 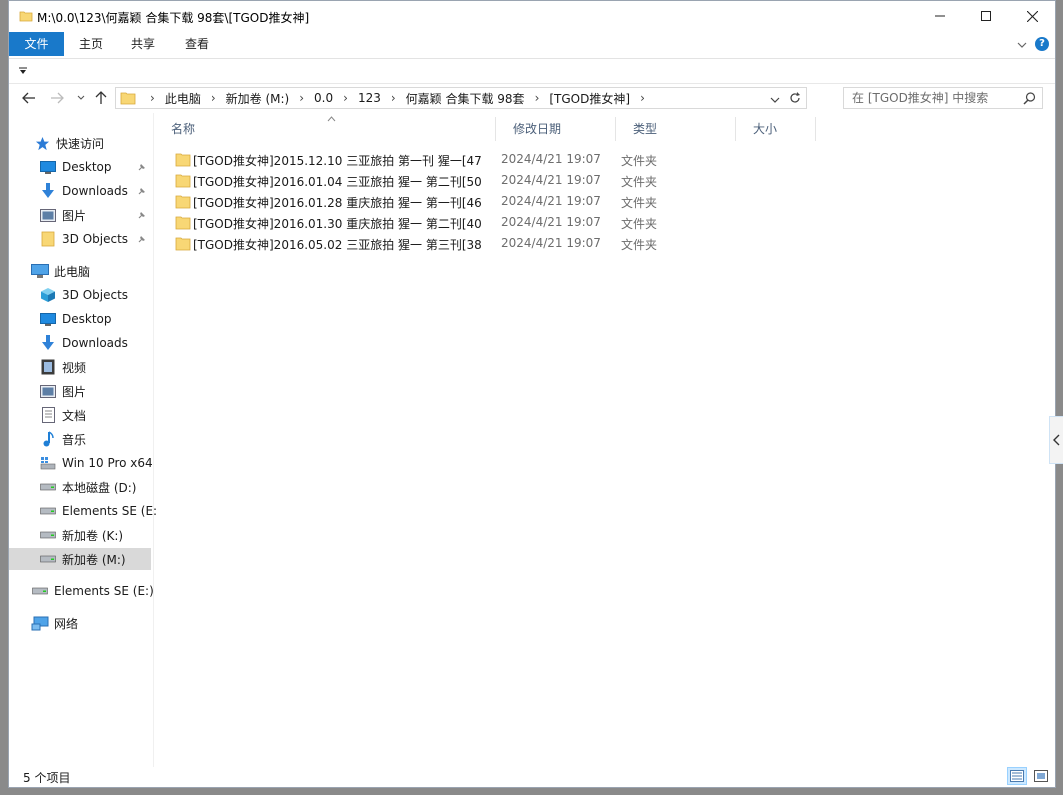 I want to click on nav-network: 网络, so click(x=54, y=623).